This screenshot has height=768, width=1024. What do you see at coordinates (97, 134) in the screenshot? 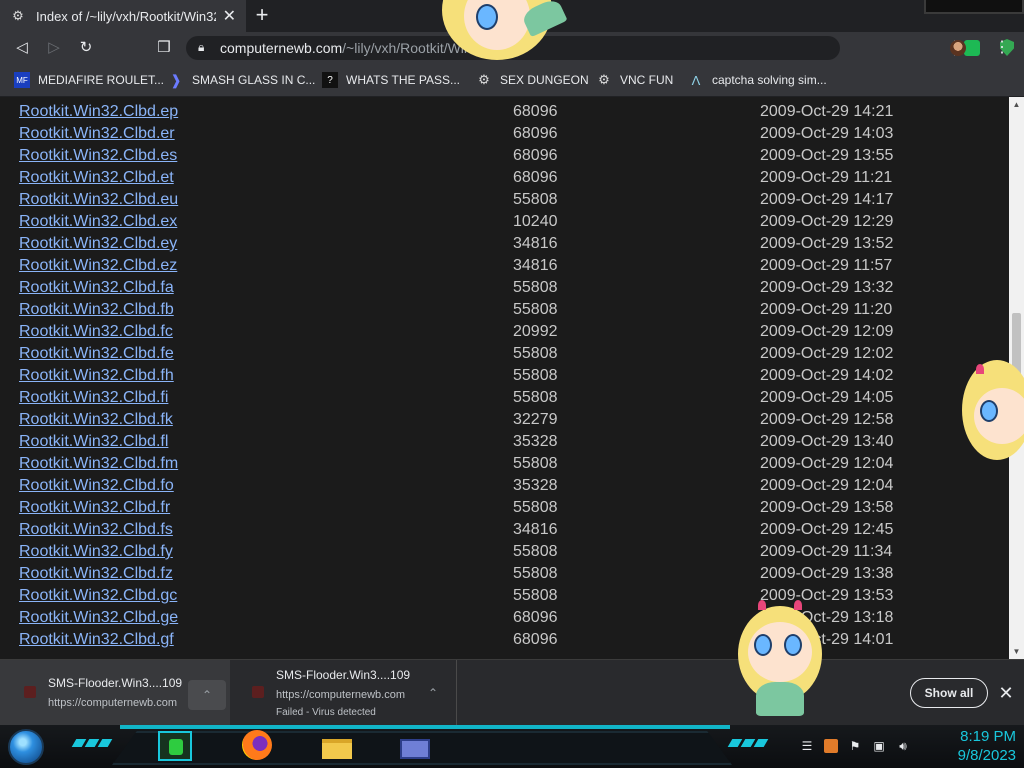
I see `file-link: Rootkit.Win32.Clbd.er` at bounding box center [97, 134].